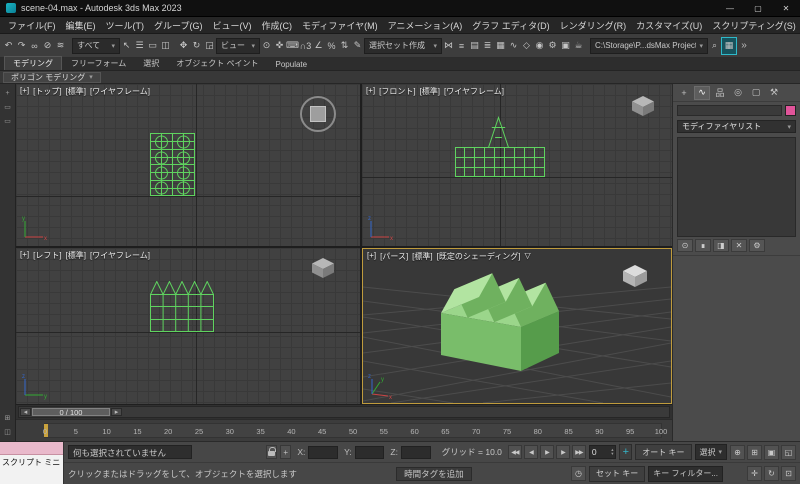 This screenshot has height=484, width=800. Describe the element at coordinates (756, 93) in the screenshot. I see `display-tab: ▢` at that location.